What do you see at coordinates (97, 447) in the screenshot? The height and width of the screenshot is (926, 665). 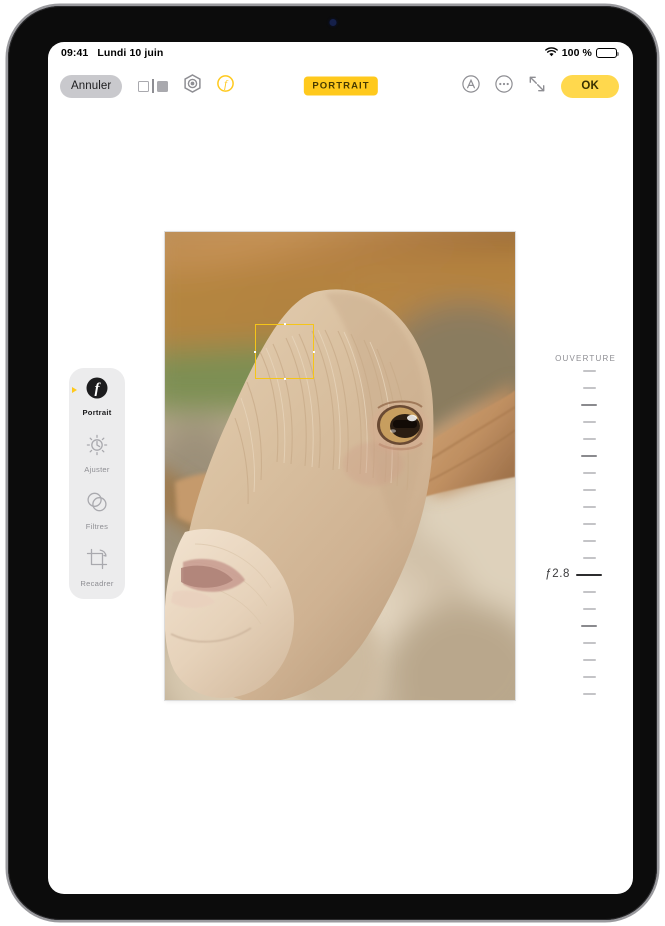 I see `adjust-brightness-icon` at bounding box center [97, 447].